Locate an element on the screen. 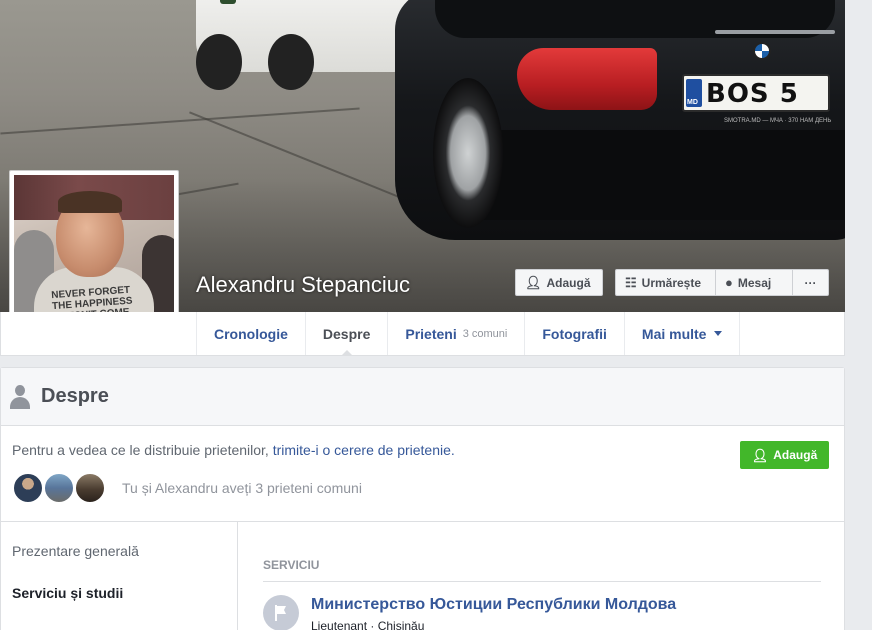  mutual-friends-text: Tu și Alexandru aveți 3 prieteni comuni is located at coordinates (242, 488).